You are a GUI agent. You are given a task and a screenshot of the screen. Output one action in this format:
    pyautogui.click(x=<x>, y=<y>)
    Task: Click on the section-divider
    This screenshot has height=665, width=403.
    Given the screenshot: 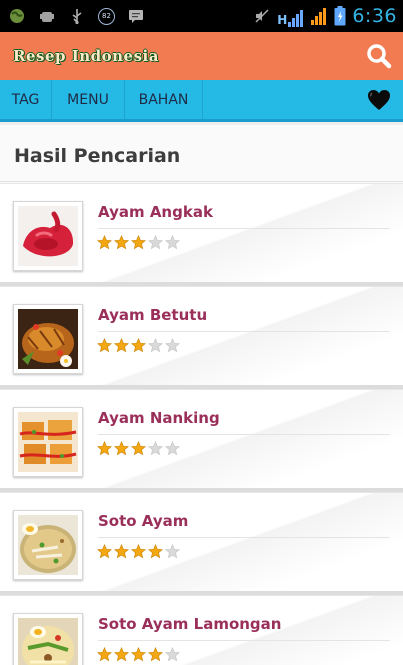 What is the action you would take?
    pyautogui.click(x=201, y=181)
    